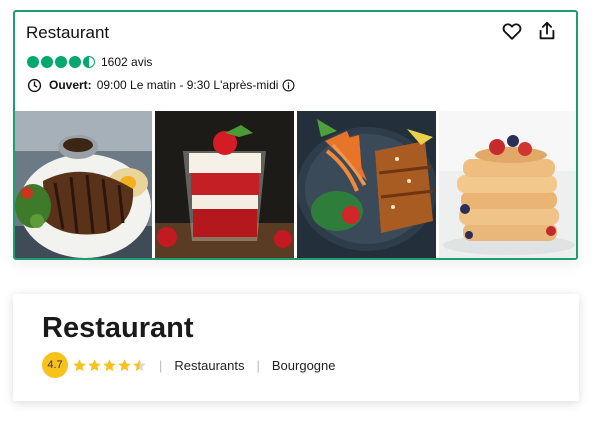  I want to click on share-icon, so click(547, 30).